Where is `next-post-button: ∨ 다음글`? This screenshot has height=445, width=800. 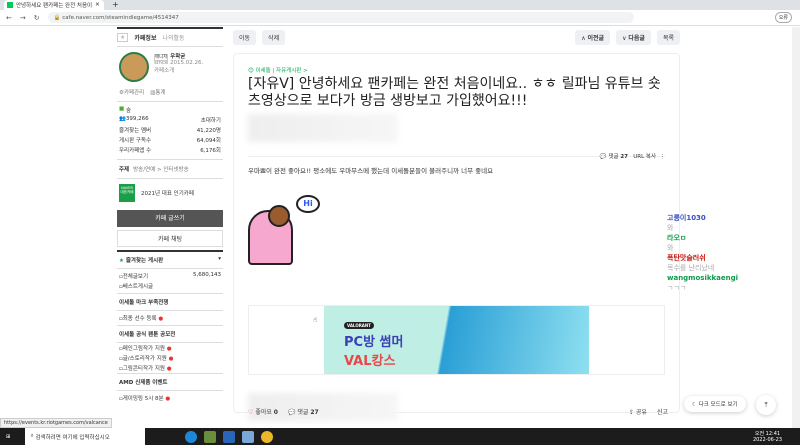 next-post-button: ∨ 다음글 is located at coordinates (633, 37).